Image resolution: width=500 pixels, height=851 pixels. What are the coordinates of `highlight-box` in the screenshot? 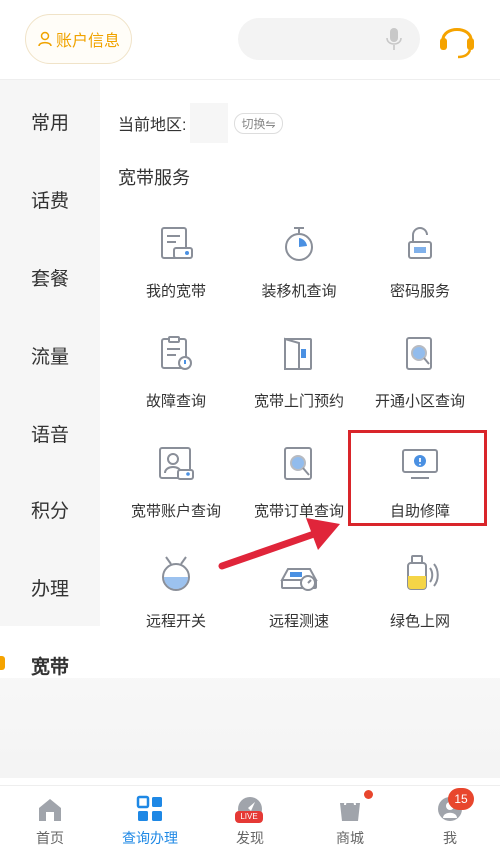 It's located at (417, 478).